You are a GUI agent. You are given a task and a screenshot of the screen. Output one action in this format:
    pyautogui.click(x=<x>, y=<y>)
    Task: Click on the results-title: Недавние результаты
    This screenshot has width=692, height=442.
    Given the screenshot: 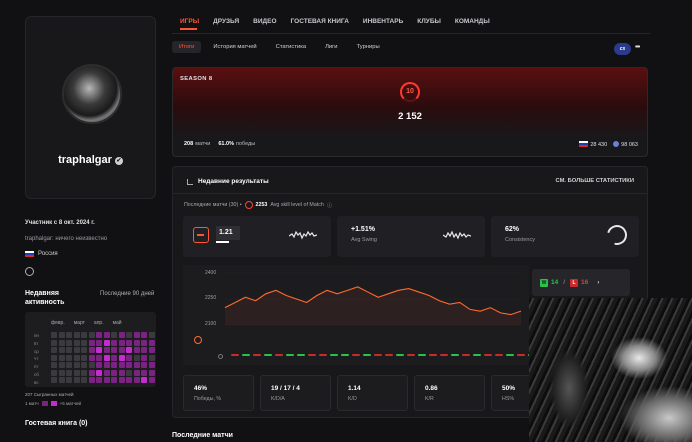 What is the action you would take?
    pyautogui.click(x=233, y=181)
    